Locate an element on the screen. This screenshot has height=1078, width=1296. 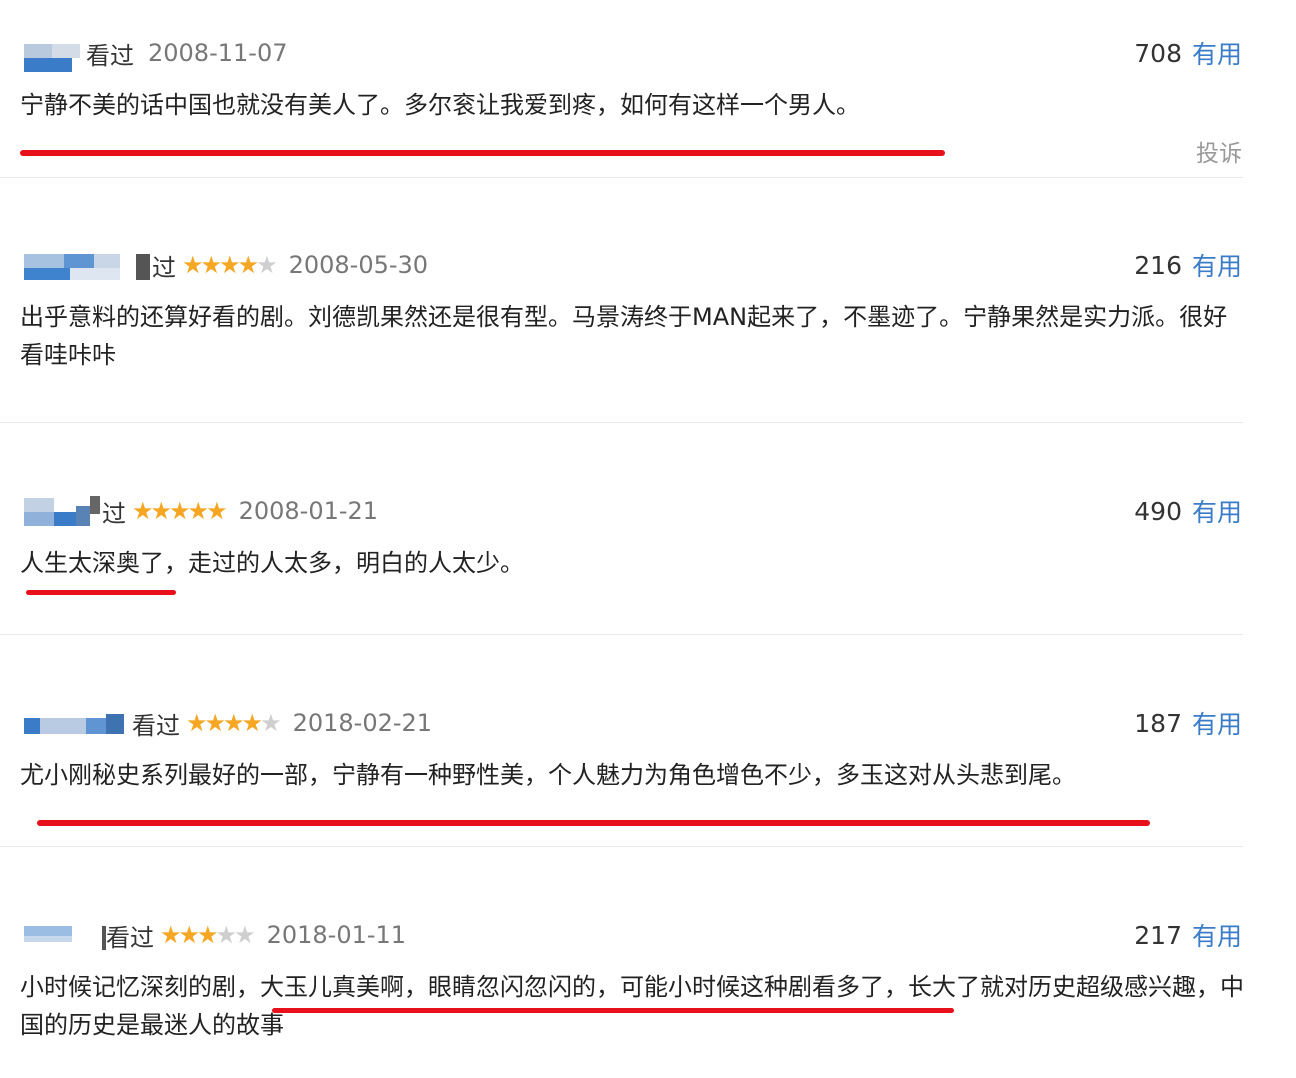
review-date: 2018-02-21 is located at coordinates (362, 723).